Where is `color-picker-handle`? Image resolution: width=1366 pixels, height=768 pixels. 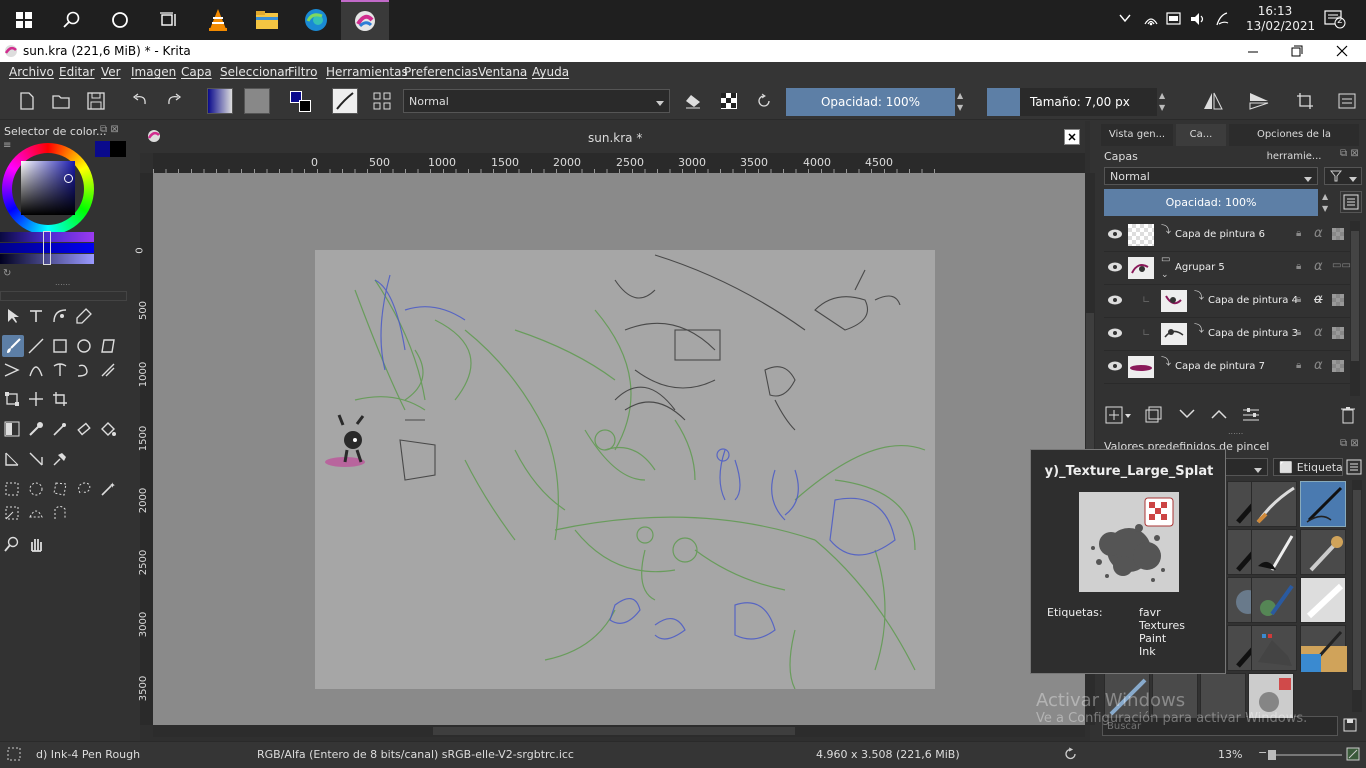 color-picker-handle is located at coordinates (68, 178).